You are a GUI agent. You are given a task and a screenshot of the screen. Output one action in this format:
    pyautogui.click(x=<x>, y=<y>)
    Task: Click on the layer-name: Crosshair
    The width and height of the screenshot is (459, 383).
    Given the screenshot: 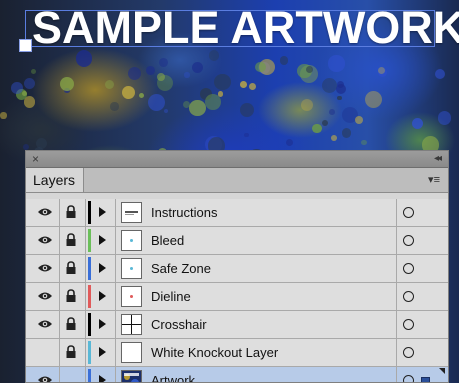 What is the action you would take?
    pyautogui.click(x=179, y=324)
    